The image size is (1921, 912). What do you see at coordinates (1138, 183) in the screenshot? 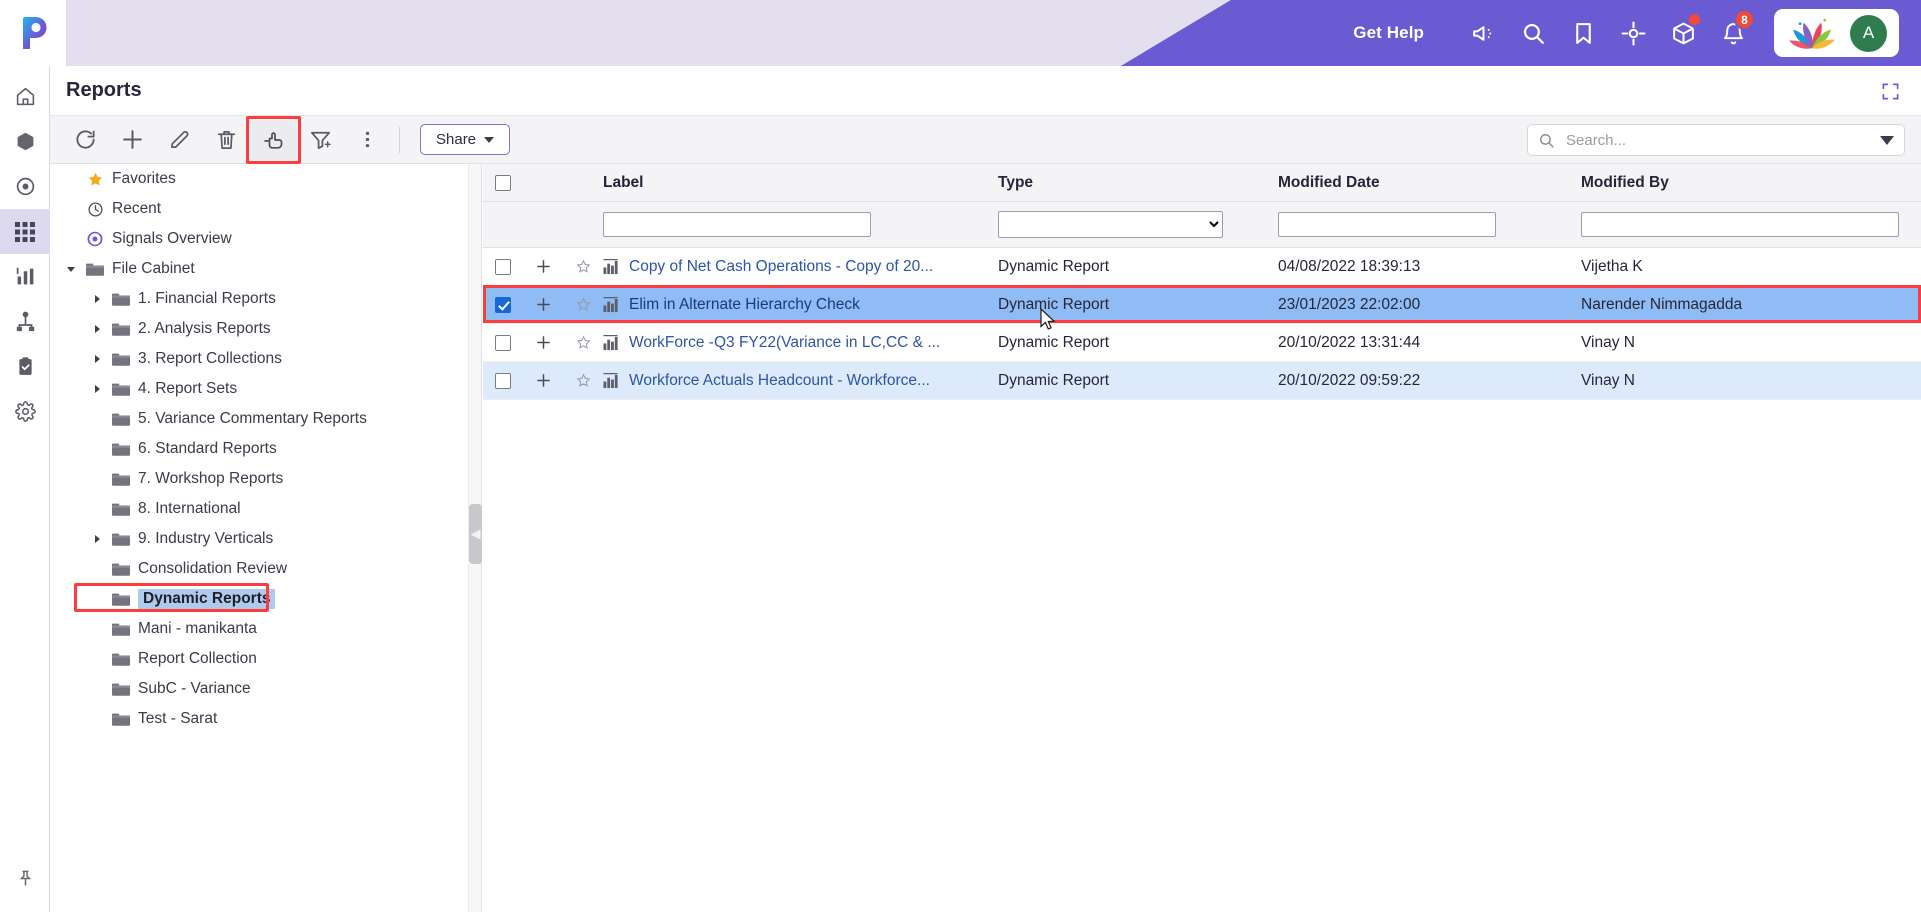
I see `column-header-type: Type` at bounding box center [1138, 183].